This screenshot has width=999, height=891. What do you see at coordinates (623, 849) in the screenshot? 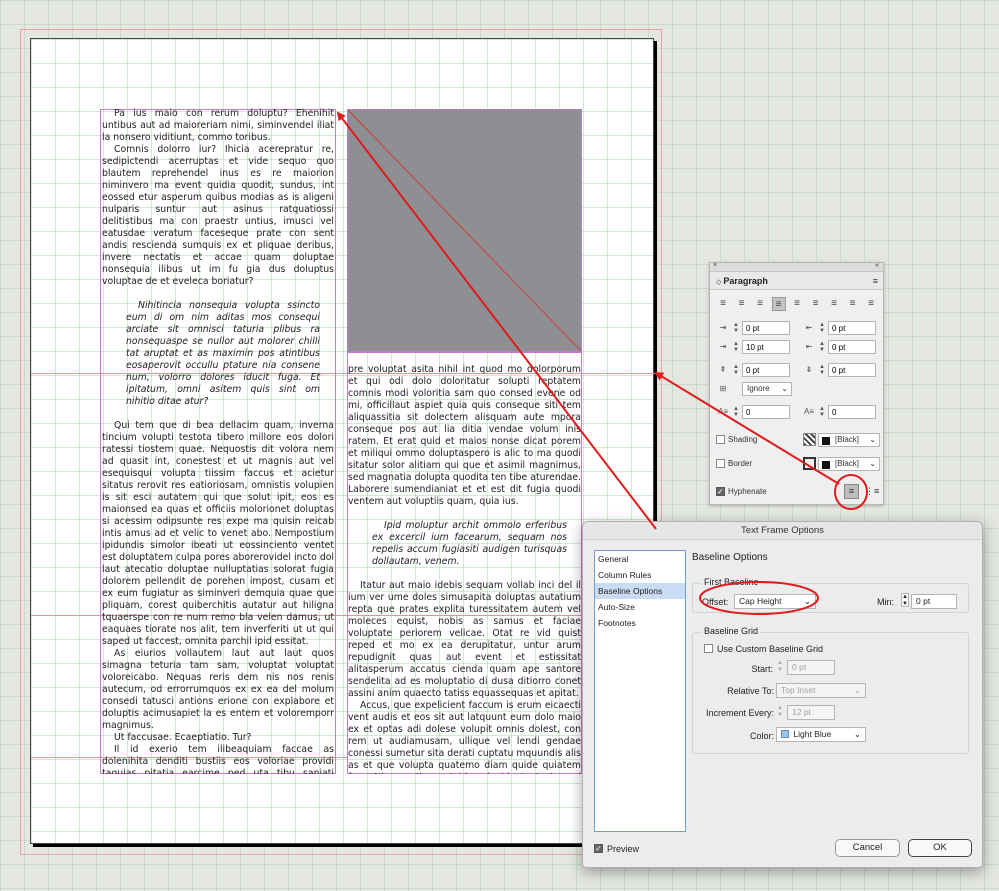
I see `preview-label: Preview` at bounding box center [623, 849].